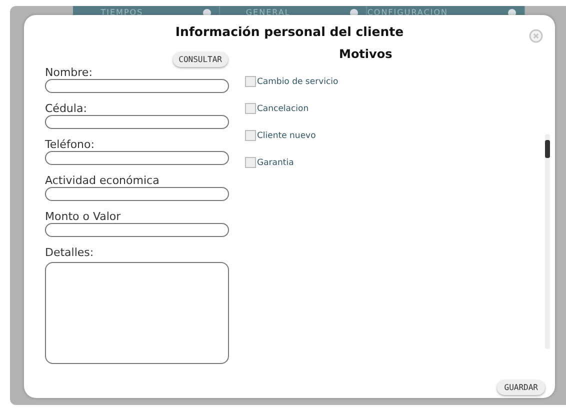 The image size is (566, 410). What do you see at coordinates (70, 252) in the screenshot?
I see `field-label: Detalles:` at bounding box center [70, 252].